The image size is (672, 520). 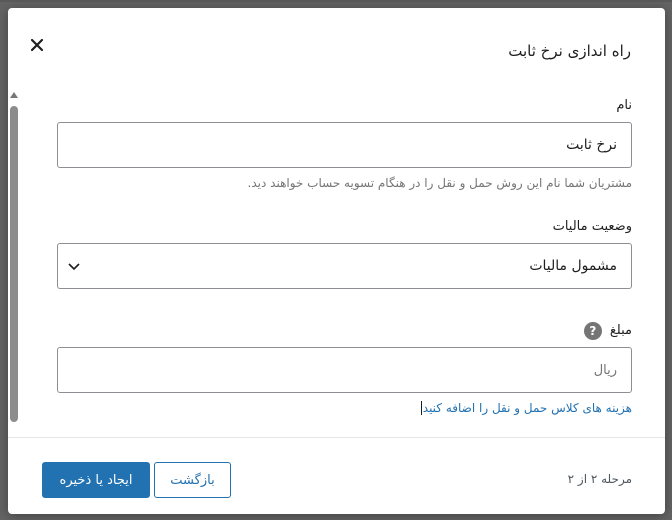 I want to click on back-button: بازگشت, so click(x=192, y=480).